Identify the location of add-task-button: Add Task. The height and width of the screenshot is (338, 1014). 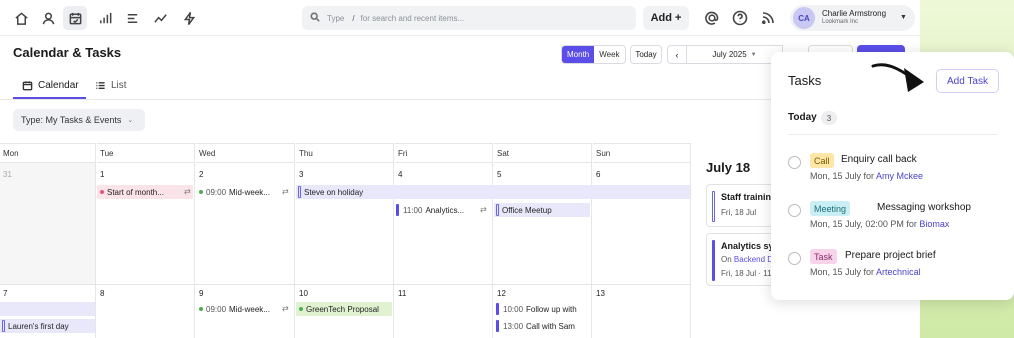
(967, 81).